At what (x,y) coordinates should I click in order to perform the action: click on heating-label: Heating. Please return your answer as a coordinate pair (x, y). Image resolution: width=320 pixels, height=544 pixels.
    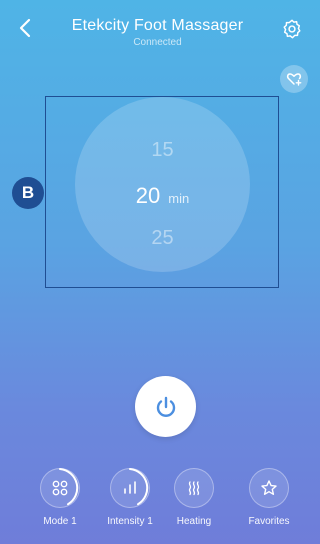
    Looking at the image, I should click on (194, 521).